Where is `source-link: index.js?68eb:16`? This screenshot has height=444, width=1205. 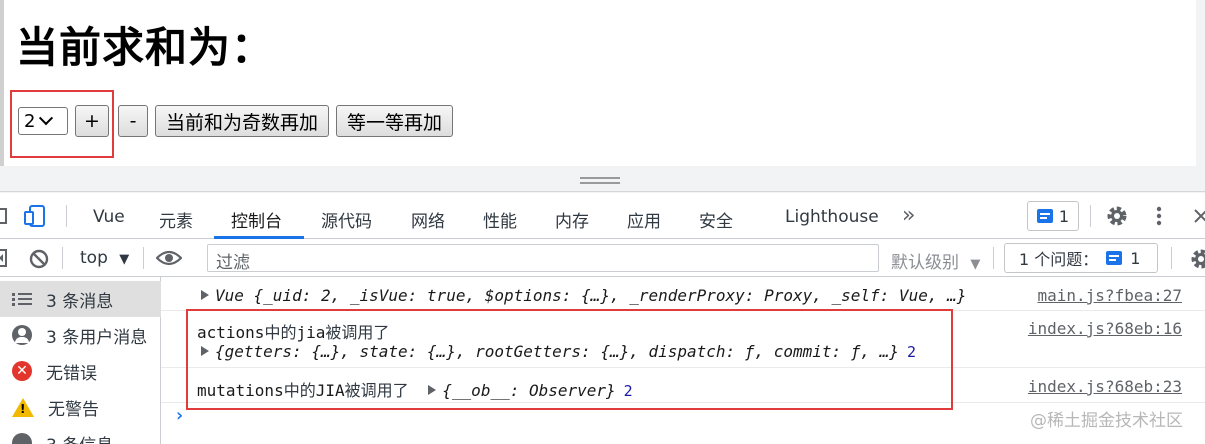
source-link: index.js?68eb:16 is located at coordinates (1105, 328).